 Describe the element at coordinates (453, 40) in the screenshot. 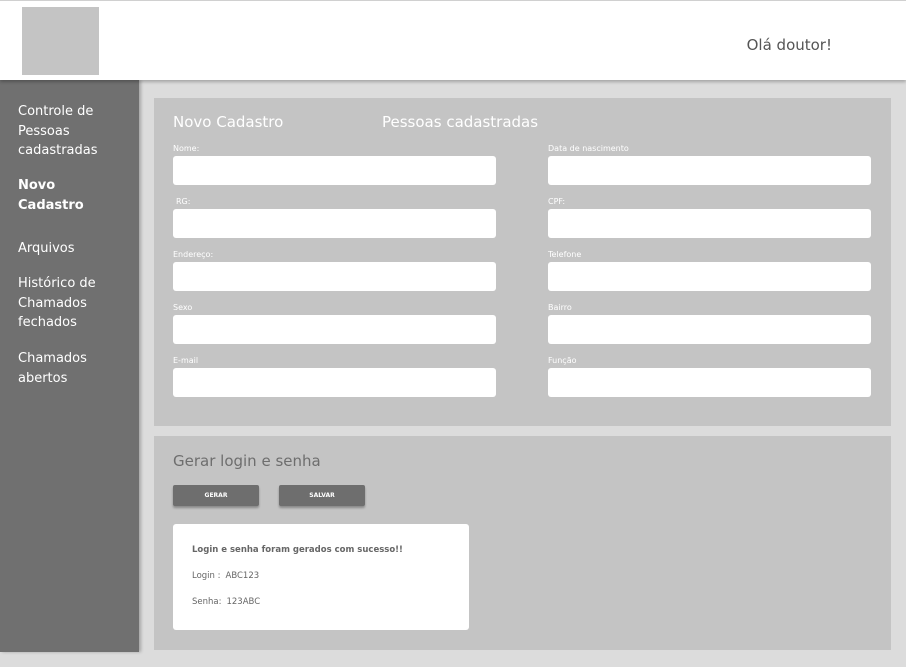

I see `top-bar: Olá doutor!` at that location.